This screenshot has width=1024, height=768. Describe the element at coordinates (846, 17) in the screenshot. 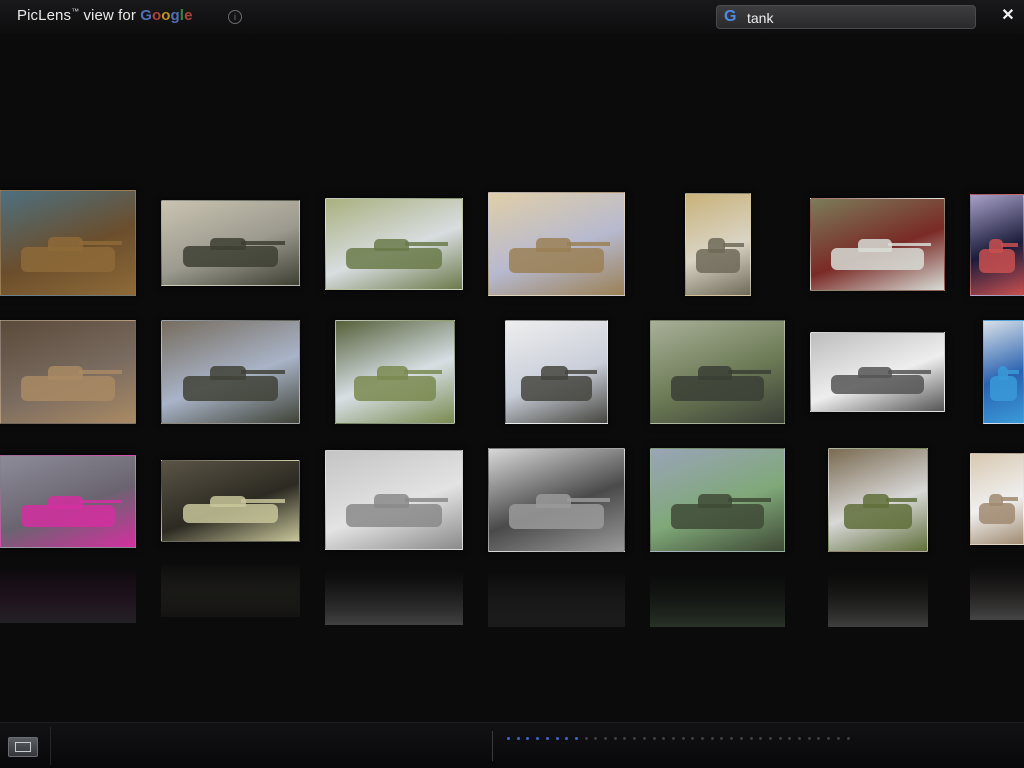

I see `search-box: G tank` at that location.